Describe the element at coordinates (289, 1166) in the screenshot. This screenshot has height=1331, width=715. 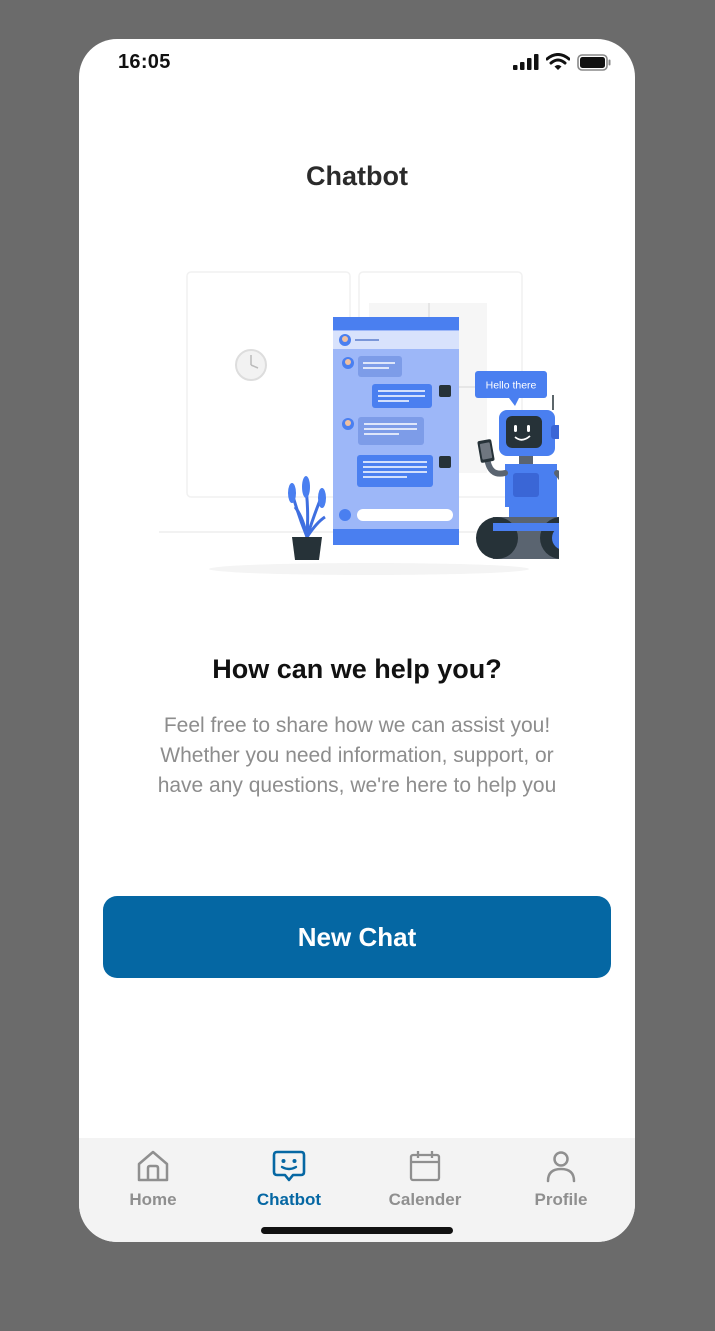
I see `chatbot-icon` at that location.